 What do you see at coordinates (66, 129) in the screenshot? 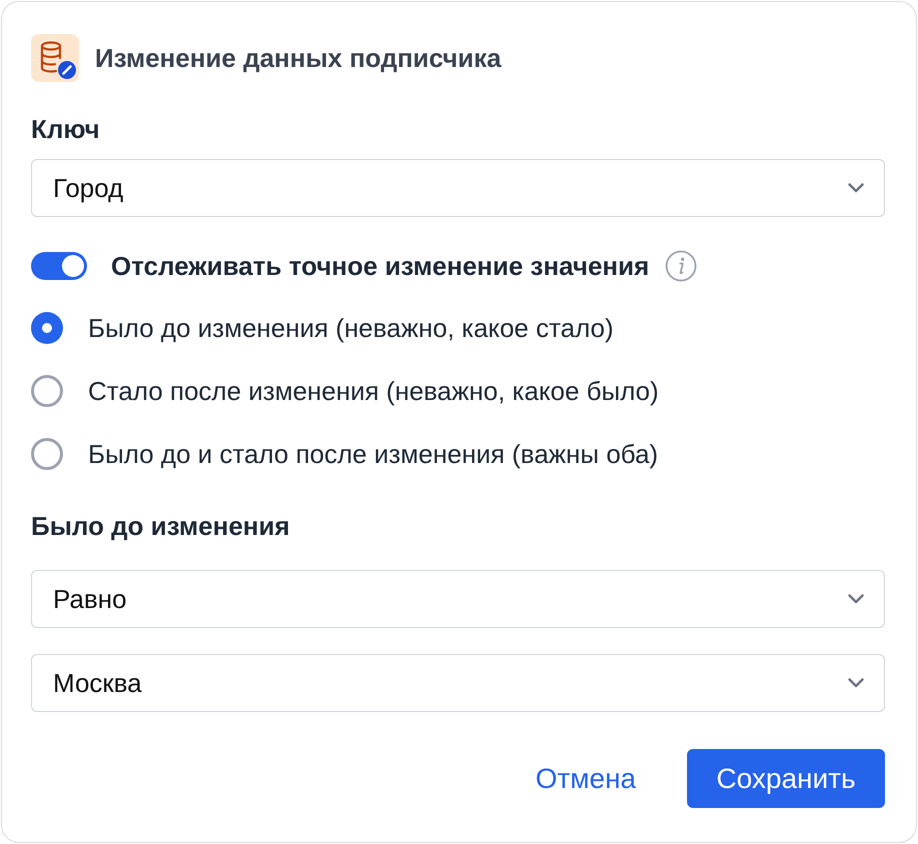
I see `field-label: Ключ` at bounding box center [66, 129].